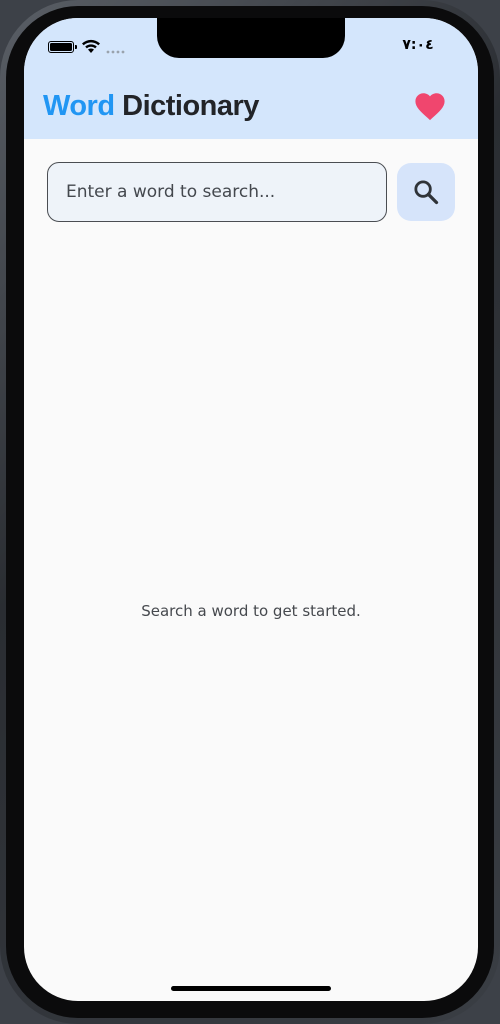  What do you see at coordinates (91, 46) in the screenshot?
I see `wifi-icon` at bounding box center [91, 46].